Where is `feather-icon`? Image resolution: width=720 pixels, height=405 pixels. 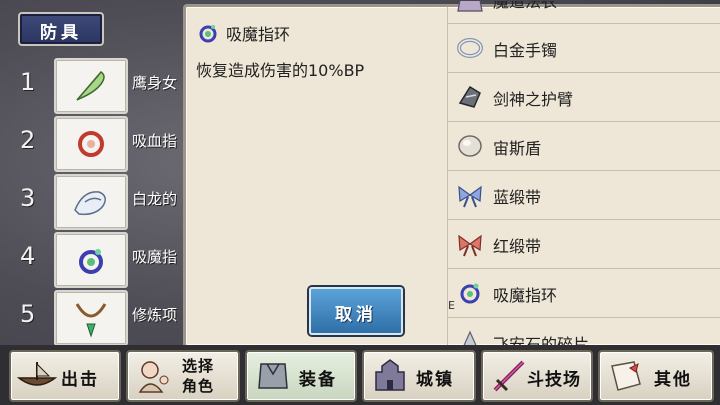
feather-icon is located at coordinates (90, 86).